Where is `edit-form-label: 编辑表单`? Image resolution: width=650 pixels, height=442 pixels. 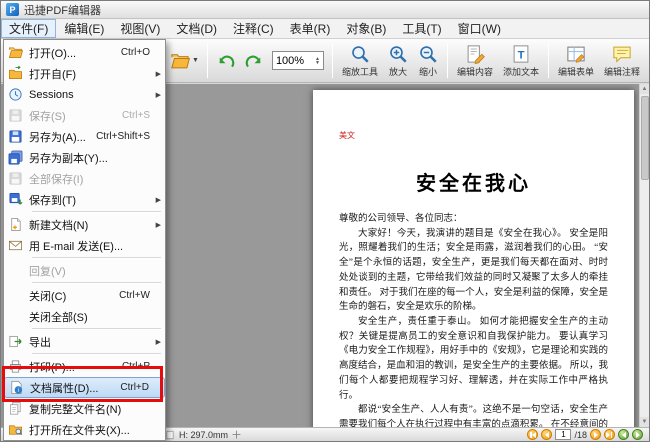 edit-form-label: 编辑表单 is located at coordinates (575, 71).